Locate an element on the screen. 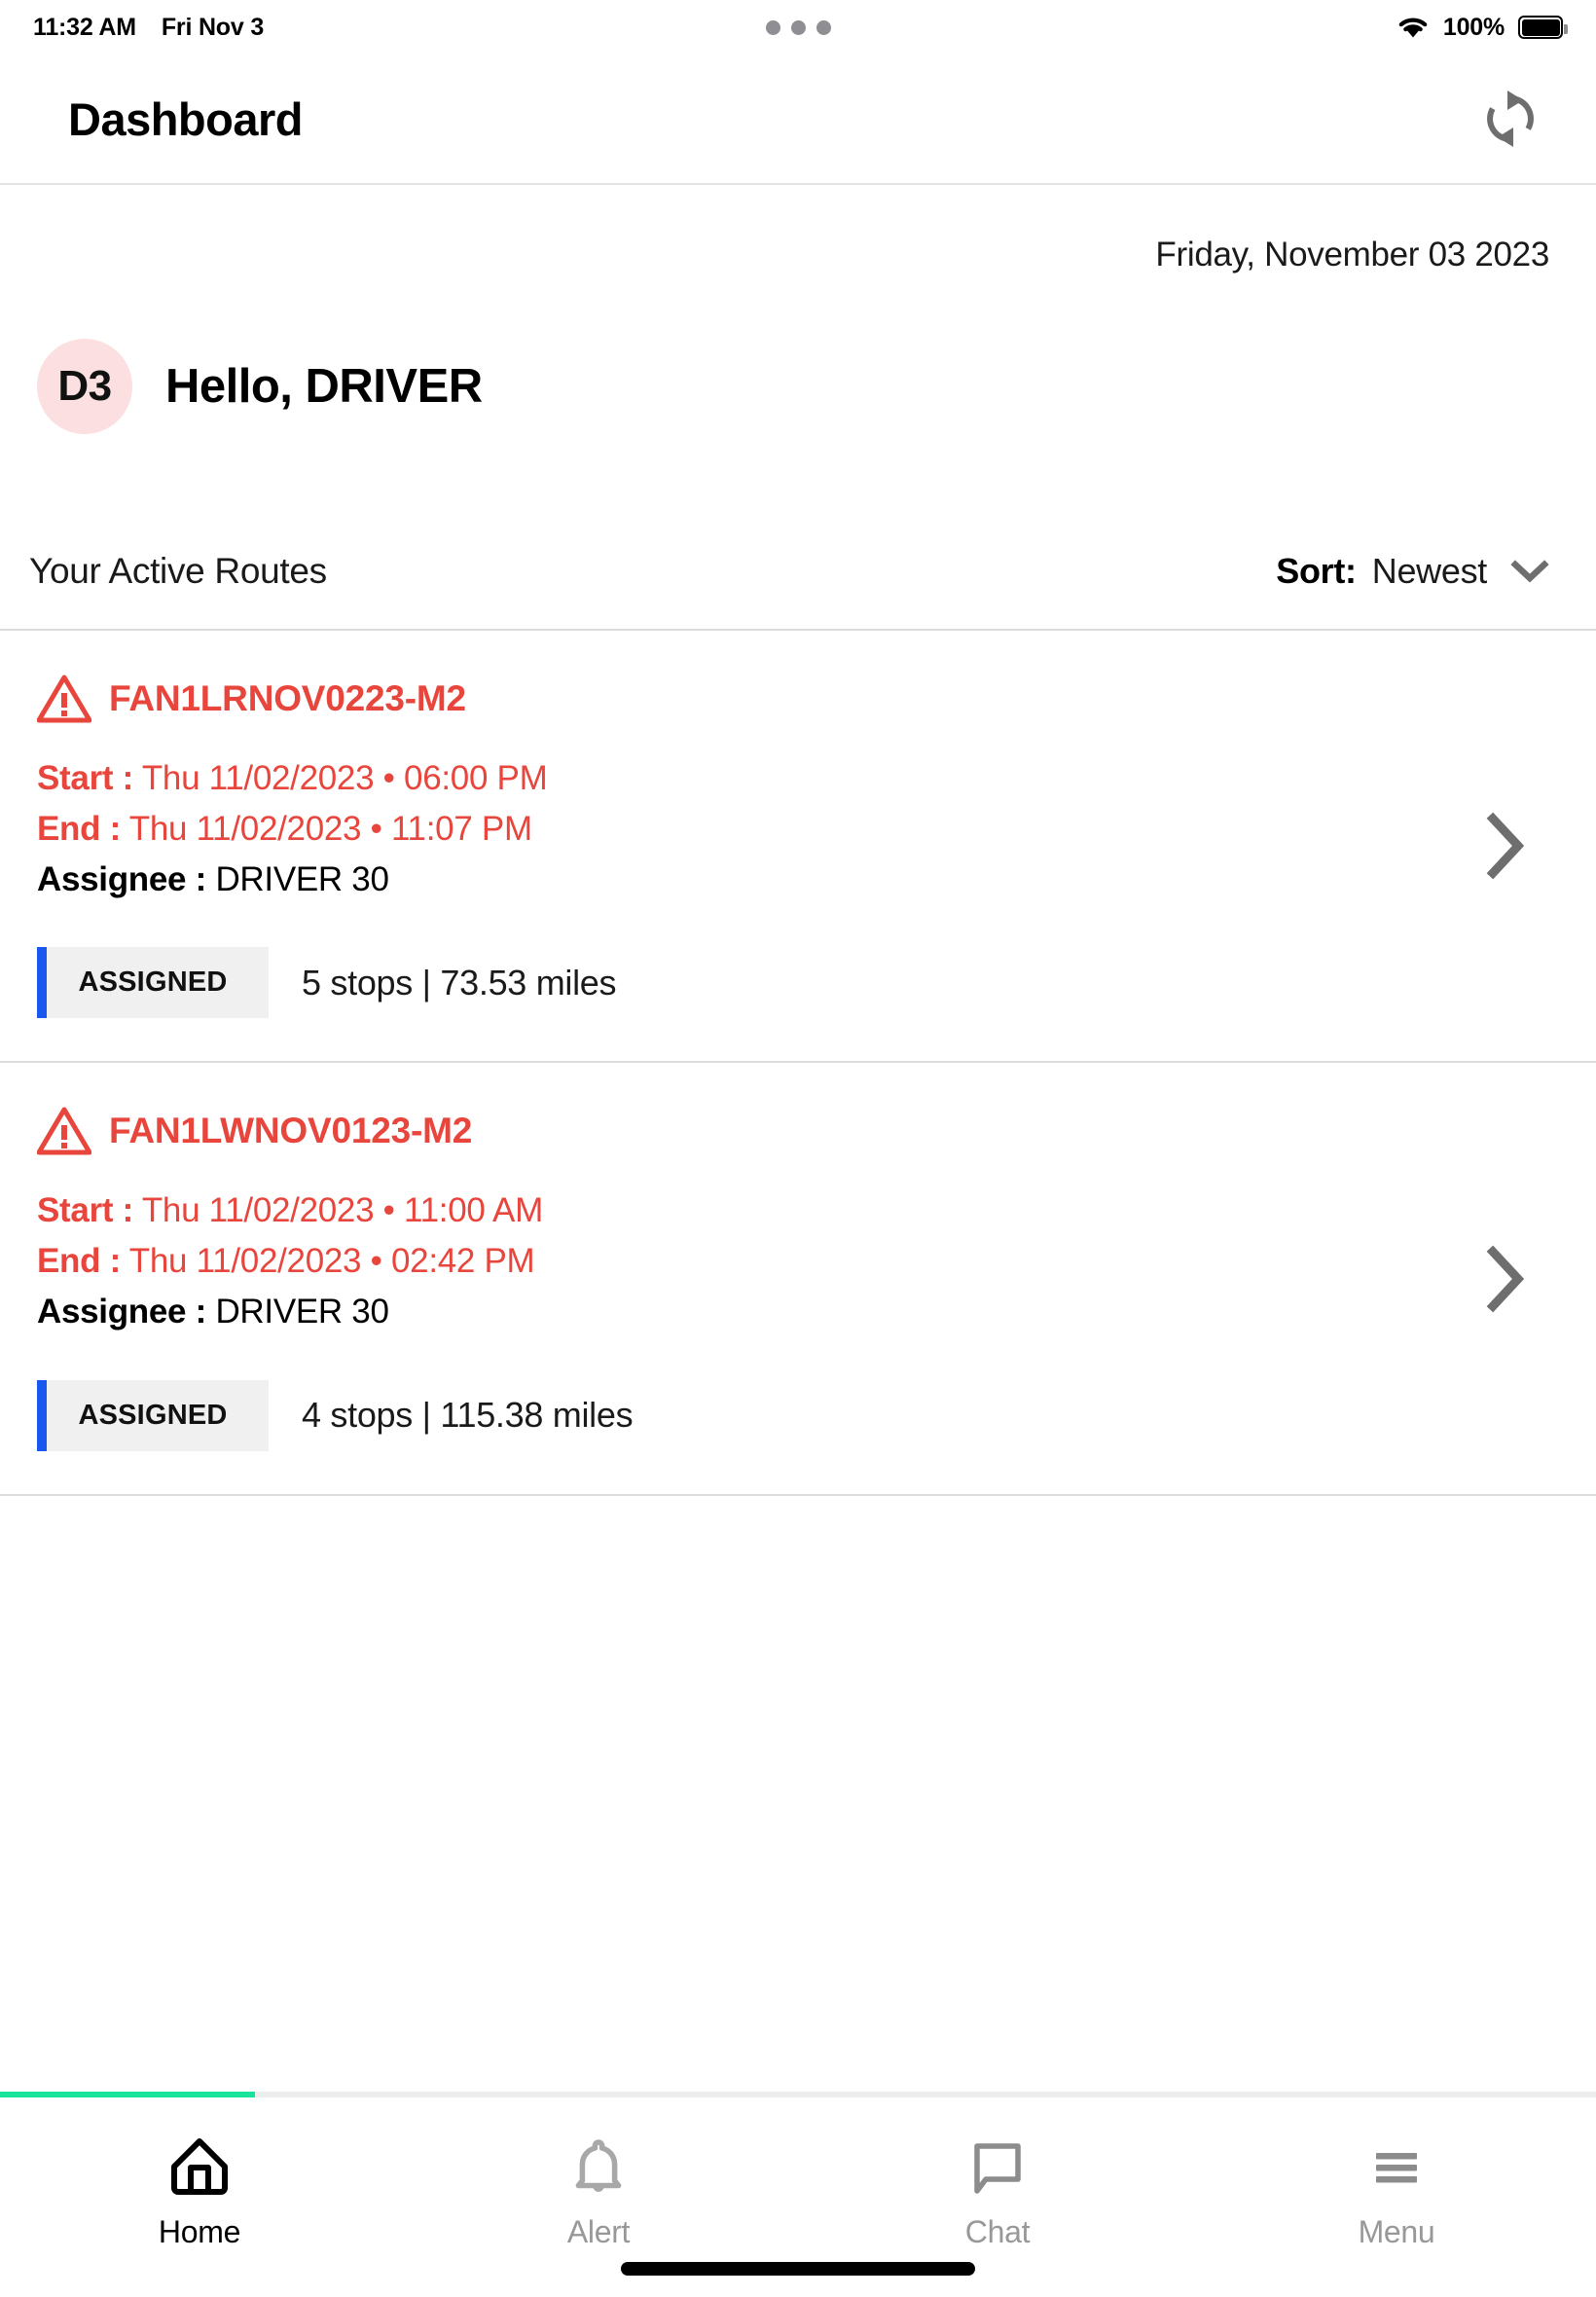  route-name-row: FAN1LRNOV0223-M2 is located at coordinates (816, 699).